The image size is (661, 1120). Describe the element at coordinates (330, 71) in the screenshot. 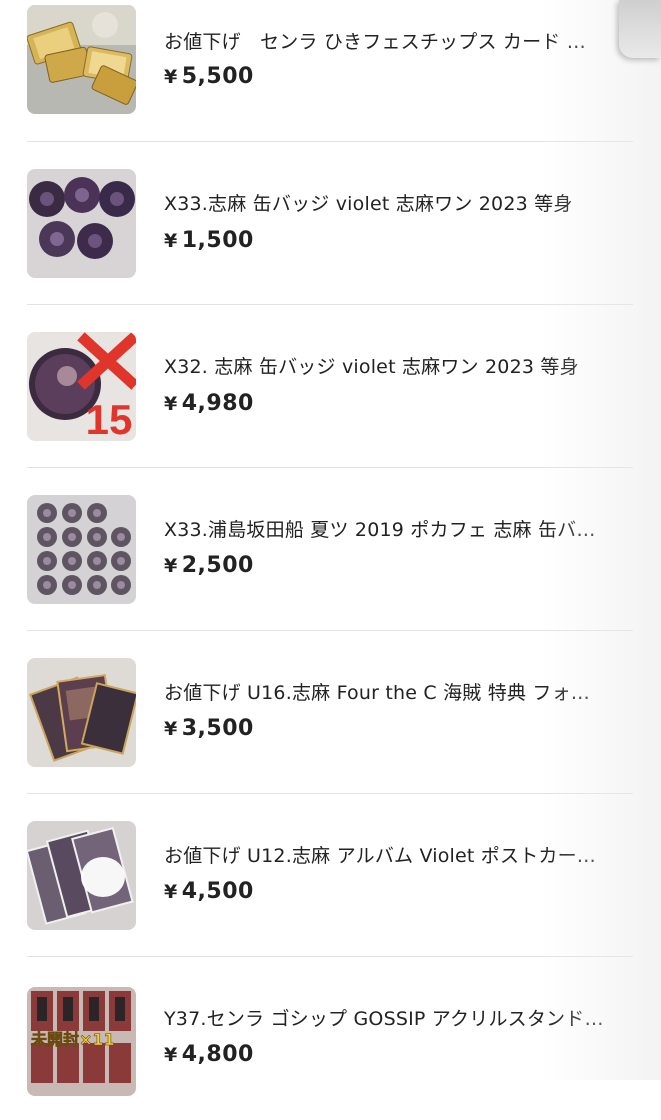

I see `list-item: お値下げ センラ ひきフェスチップス カード 浦… ¥5,500` at that location.